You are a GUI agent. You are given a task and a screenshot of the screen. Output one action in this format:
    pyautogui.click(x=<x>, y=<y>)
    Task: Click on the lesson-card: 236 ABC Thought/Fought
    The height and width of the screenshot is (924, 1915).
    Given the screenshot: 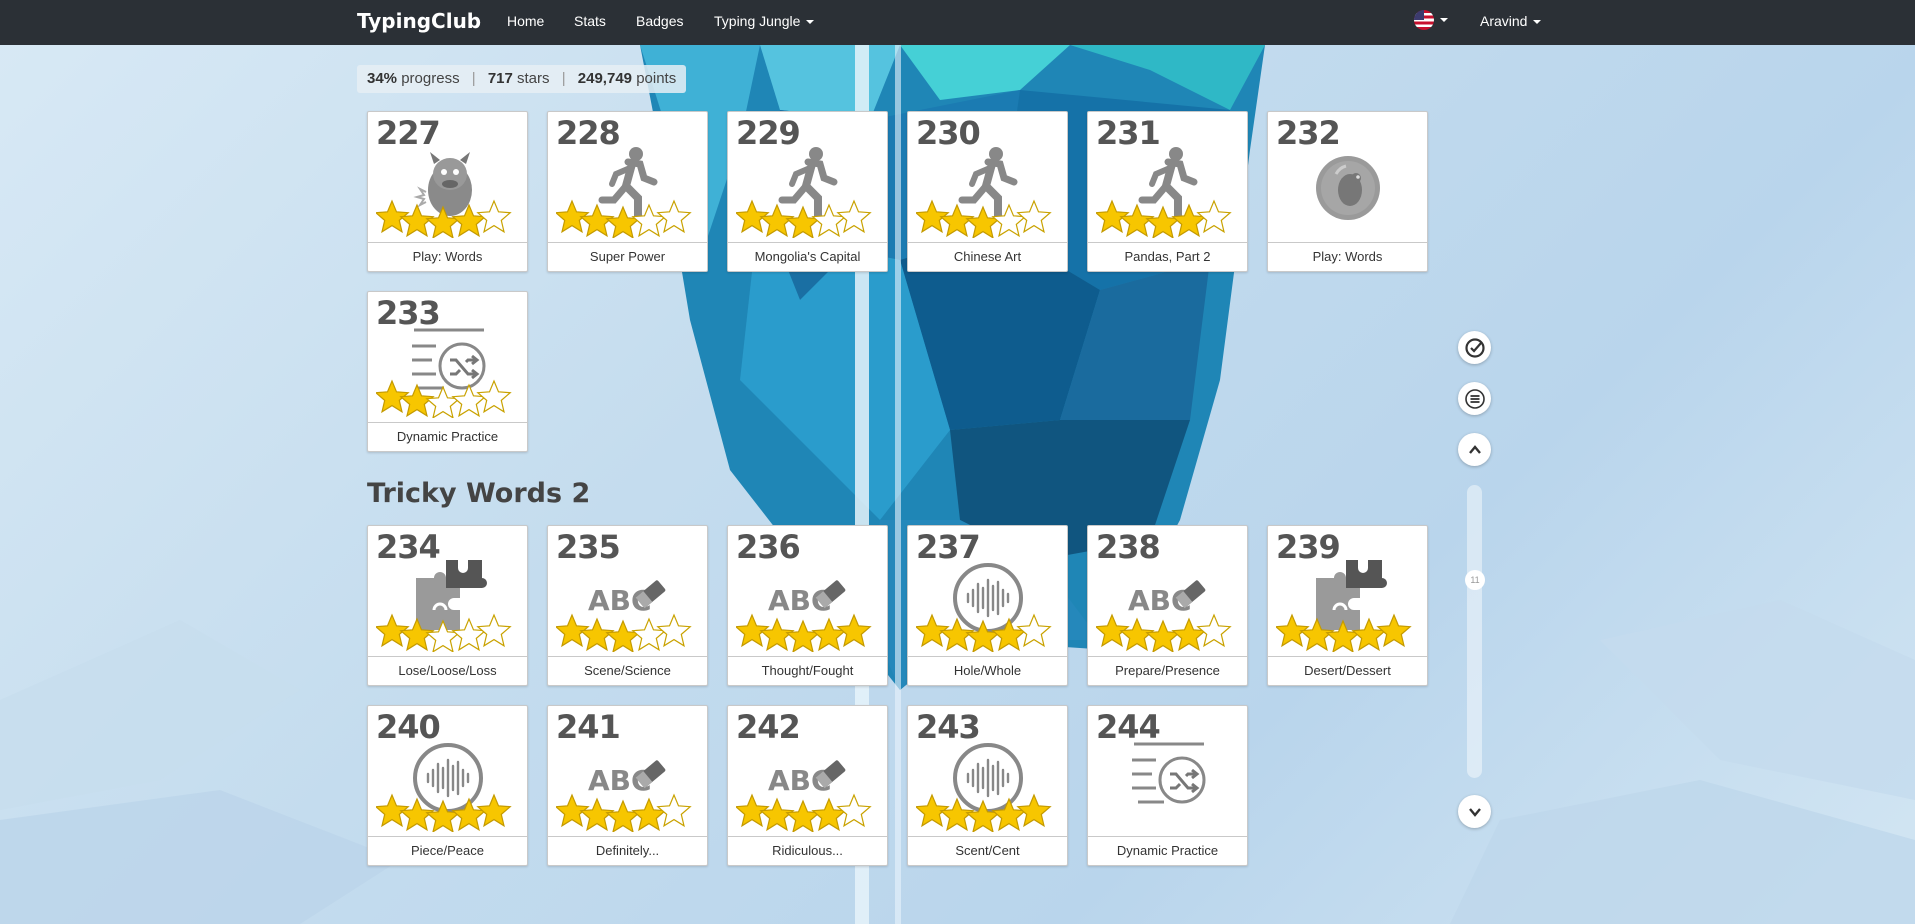 What is the action you would take?
    pyautogui.click(x=807, y=605)
    